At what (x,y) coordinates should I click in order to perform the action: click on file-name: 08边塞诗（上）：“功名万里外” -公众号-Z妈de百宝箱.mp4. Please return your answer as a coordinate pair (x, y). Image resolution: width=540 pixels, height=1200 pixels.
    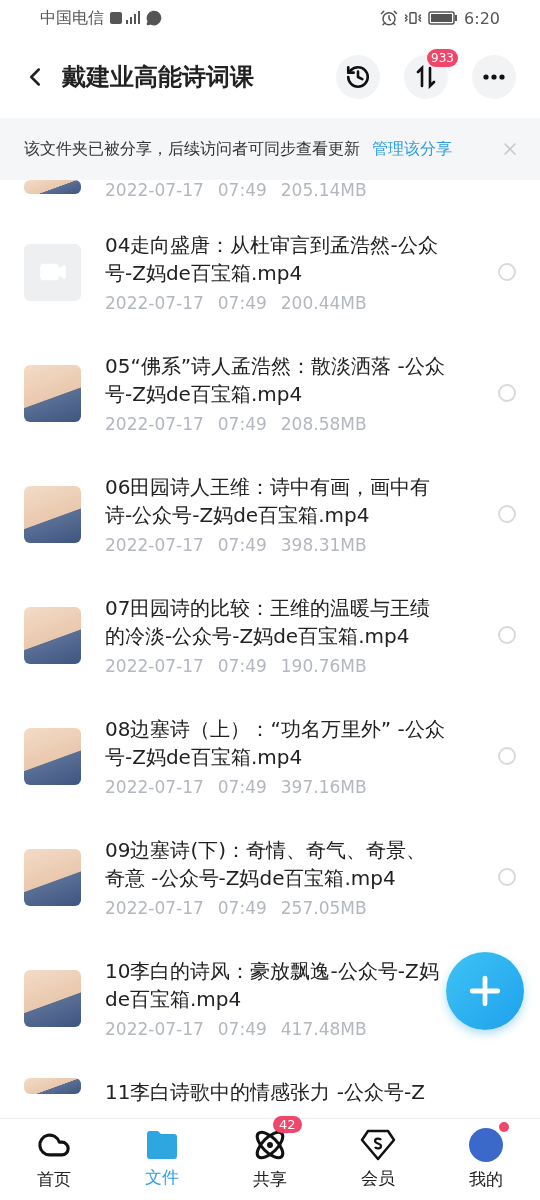
    Looking at the image, I should click on (275, 743).